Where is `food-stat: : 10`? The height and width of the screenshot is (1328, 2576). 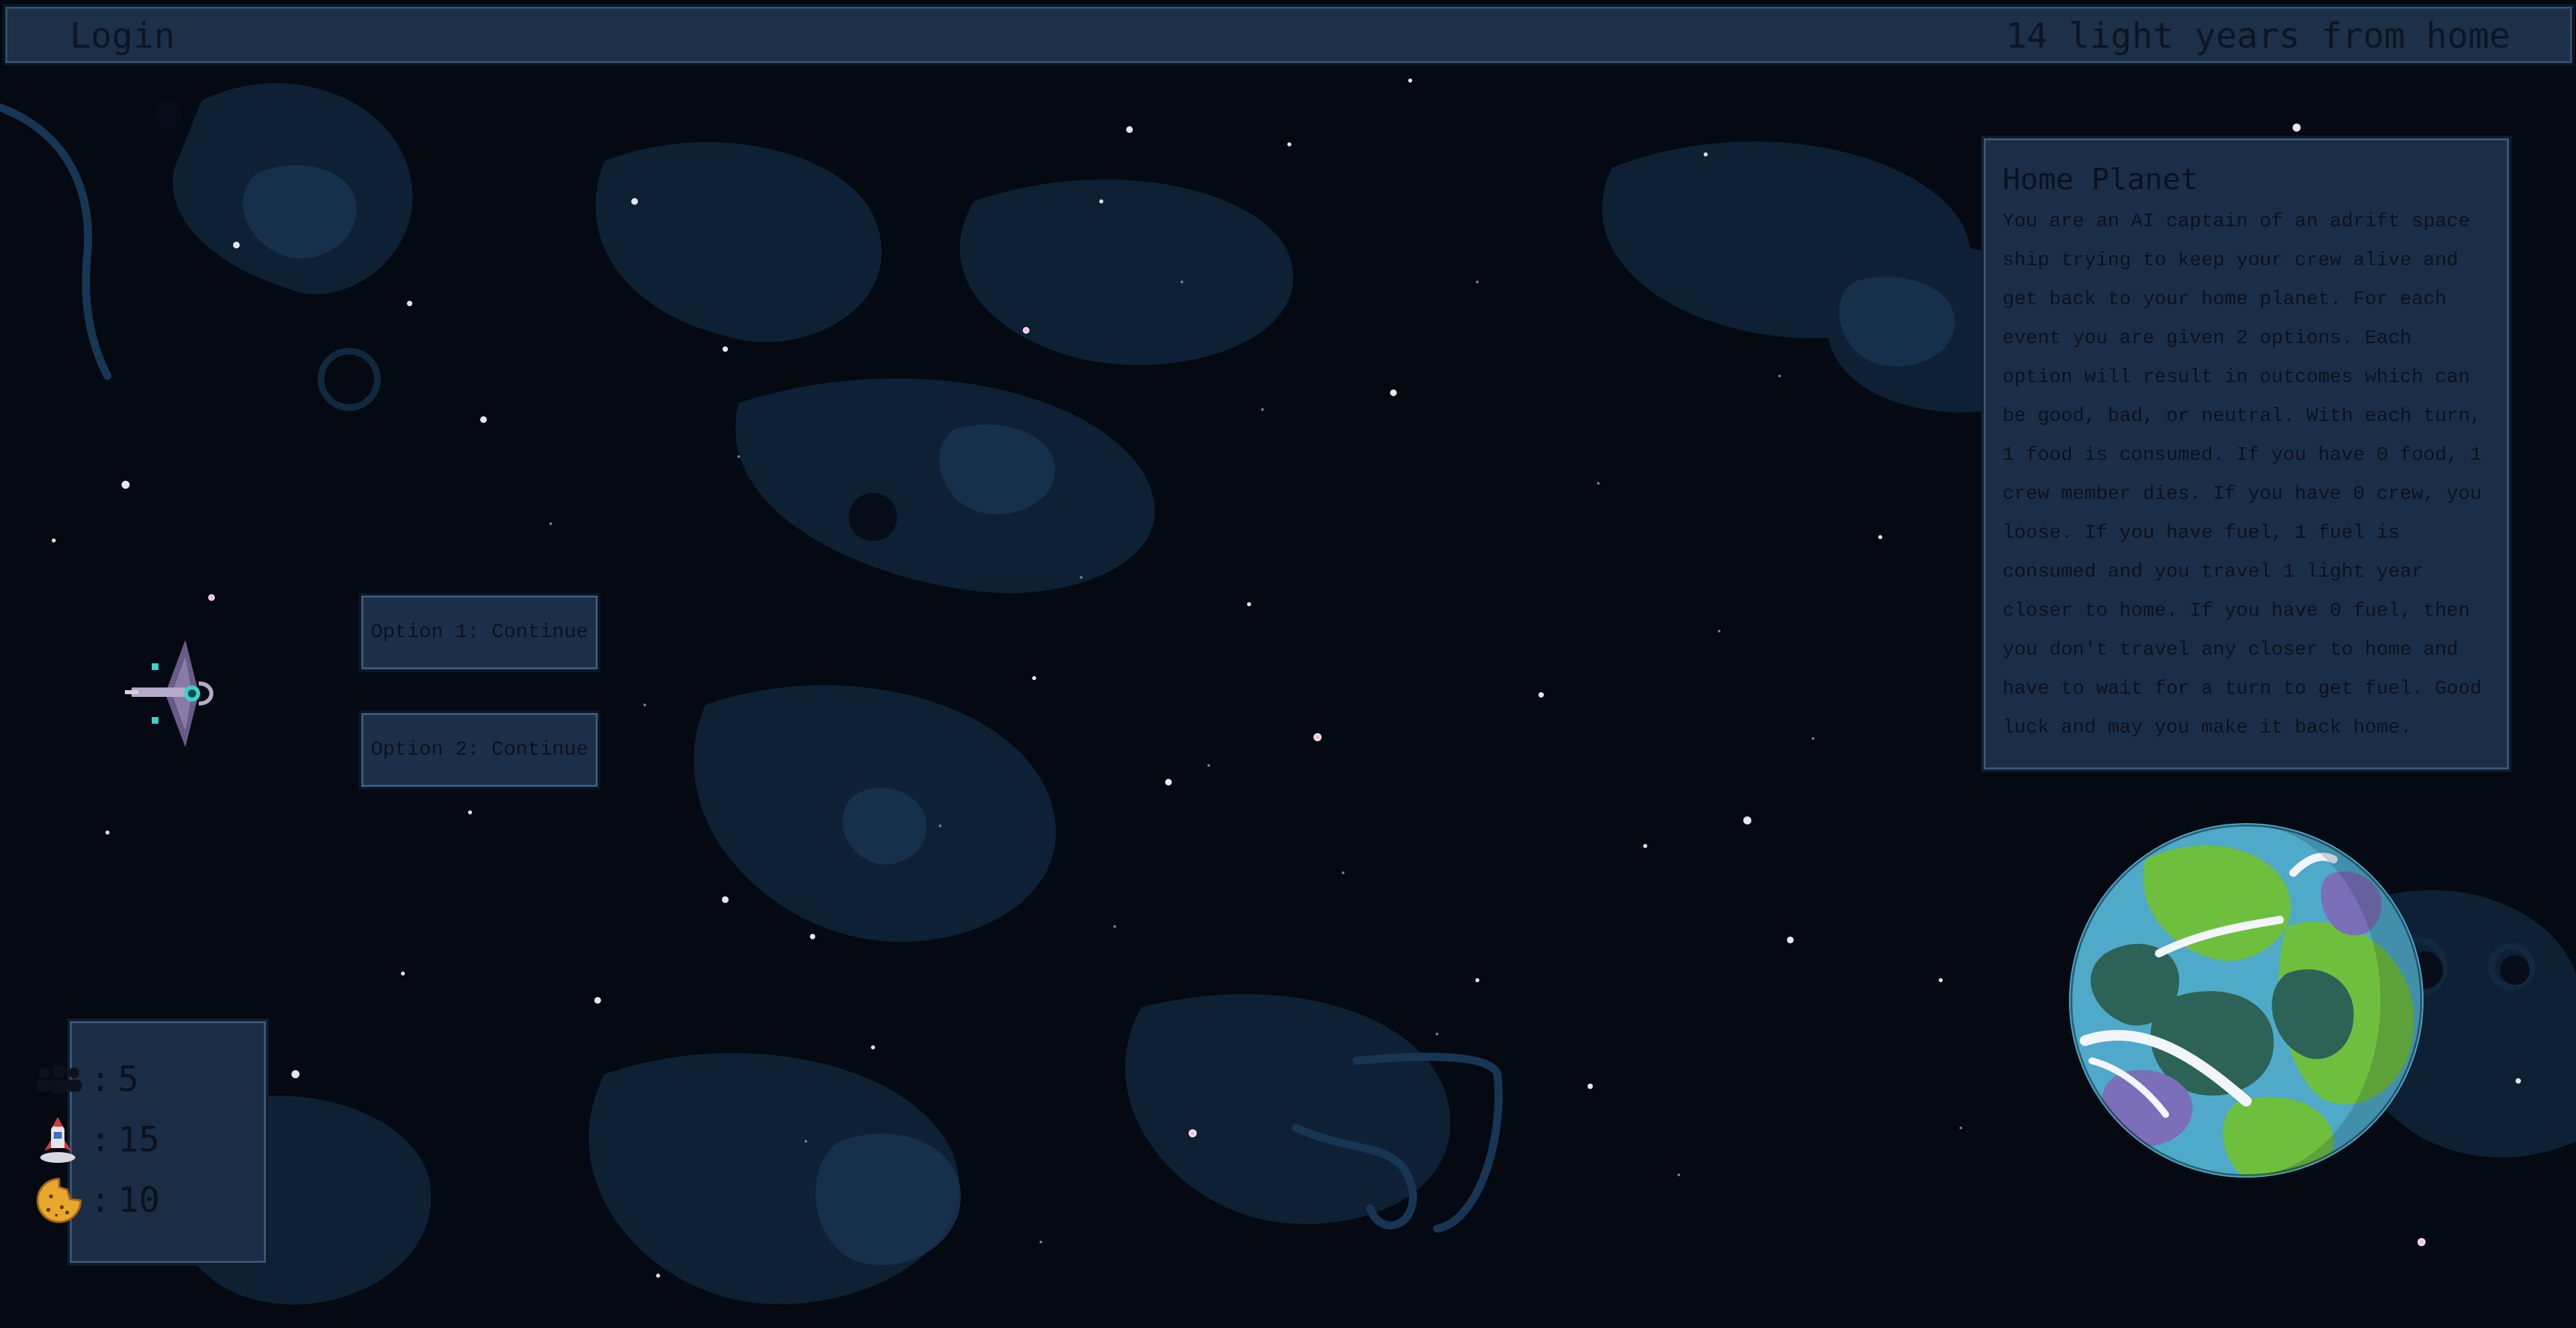 food-stat: : 10 is located at coordinates (96, 1200).